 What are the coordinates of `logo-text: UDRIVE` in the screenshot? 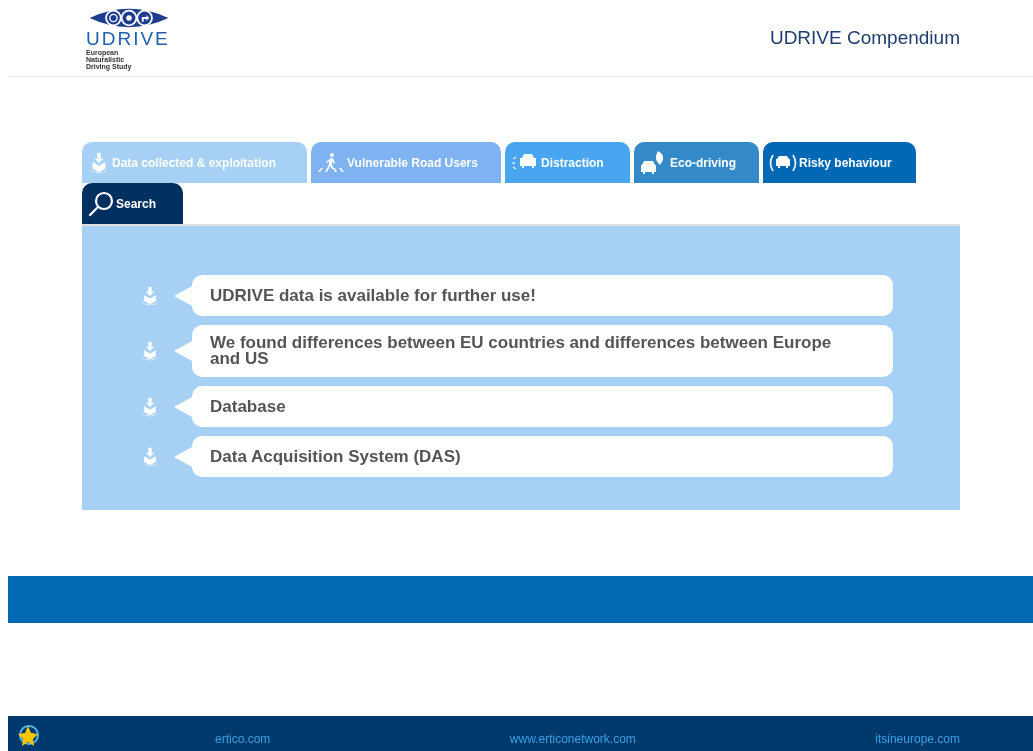 It's located at (128, 38).